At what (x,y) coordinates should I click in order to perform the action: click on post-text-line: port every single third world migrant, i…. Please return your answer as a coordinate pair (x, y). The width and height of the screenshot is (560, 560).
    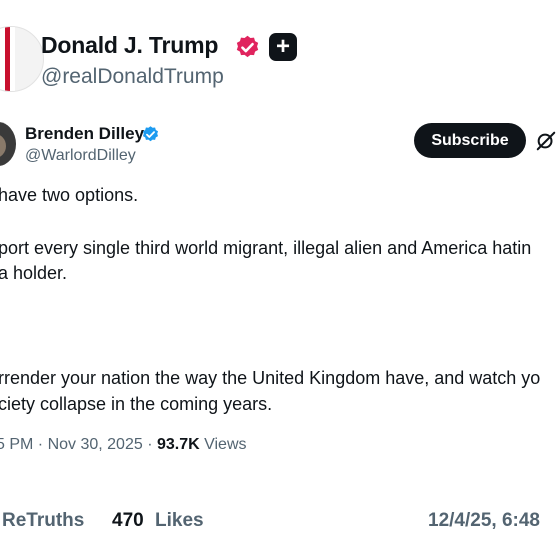
    Looking at the image, I should click on (266, 248).